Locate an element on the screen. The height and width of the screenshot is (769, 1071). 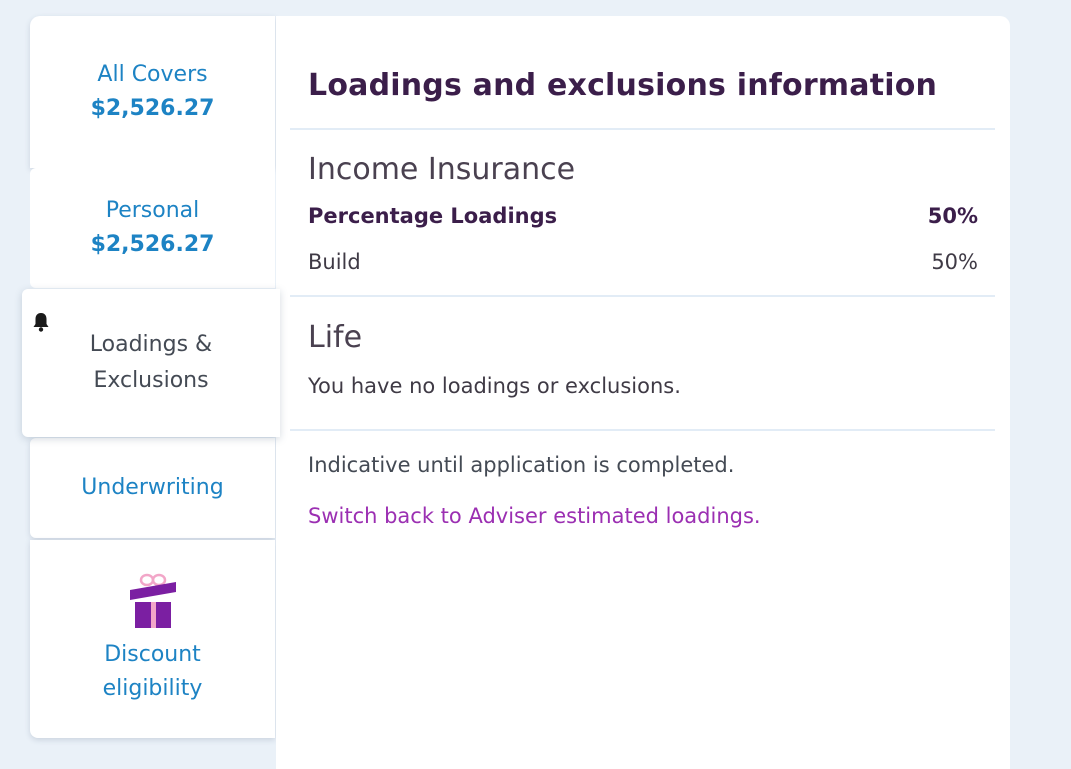
life-message: You have no loadings or exclusions. is located at coordinates (494, 386).